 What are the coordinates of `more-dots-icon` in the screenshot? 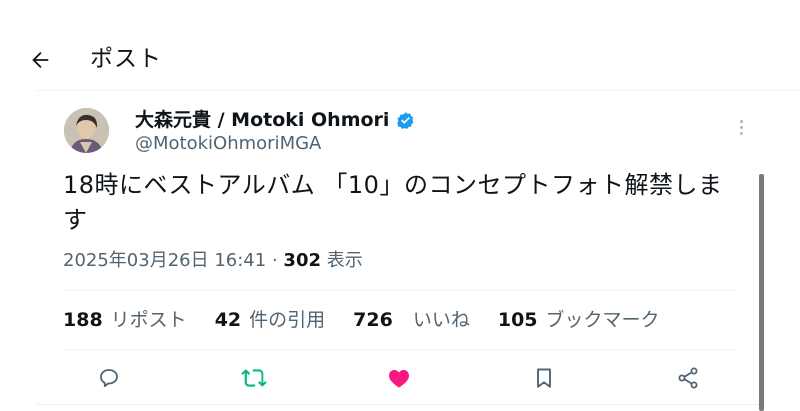 It's located at (741, 121).